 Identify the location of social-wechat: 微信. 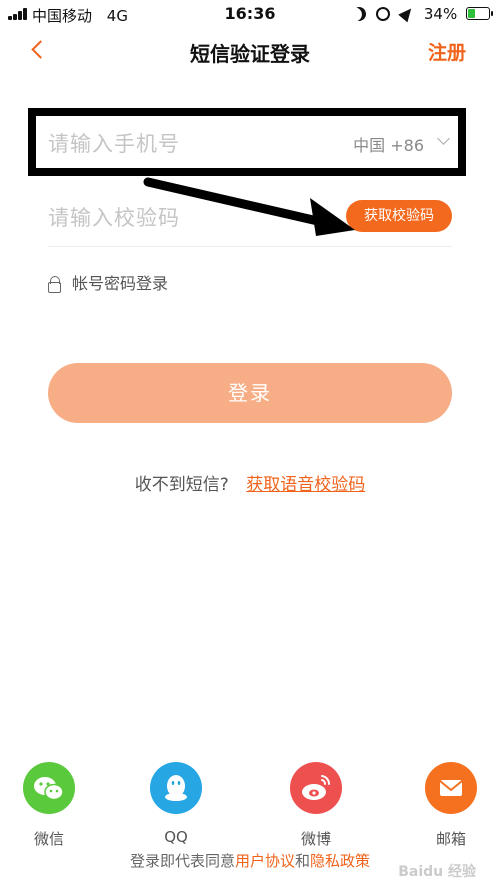
(49, 805).